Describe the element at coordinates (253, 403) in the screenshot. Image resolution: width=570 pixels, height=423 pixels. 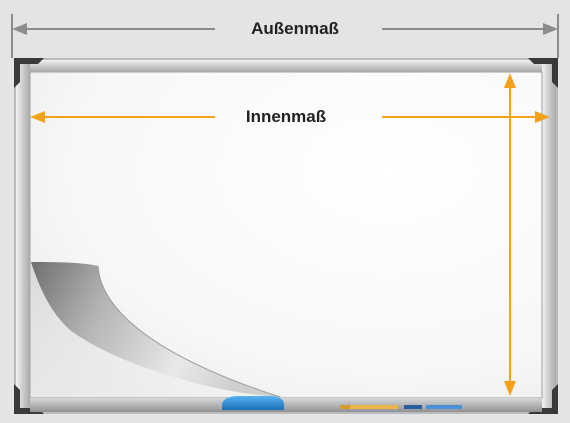
I see `eraser-icon` at that location.